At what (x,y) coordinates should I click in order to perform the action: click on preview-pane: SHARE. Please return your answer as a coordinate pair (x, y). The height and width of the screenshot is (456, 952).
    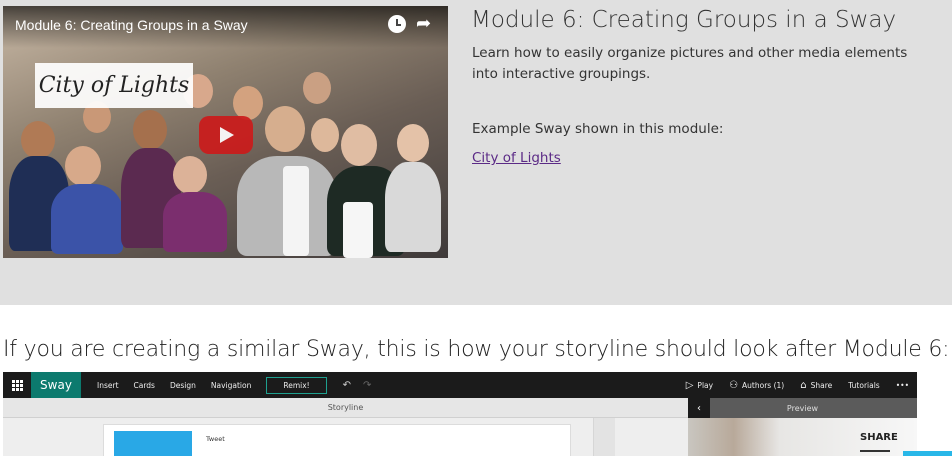
    Looking at the image, I should click on (802, 437).